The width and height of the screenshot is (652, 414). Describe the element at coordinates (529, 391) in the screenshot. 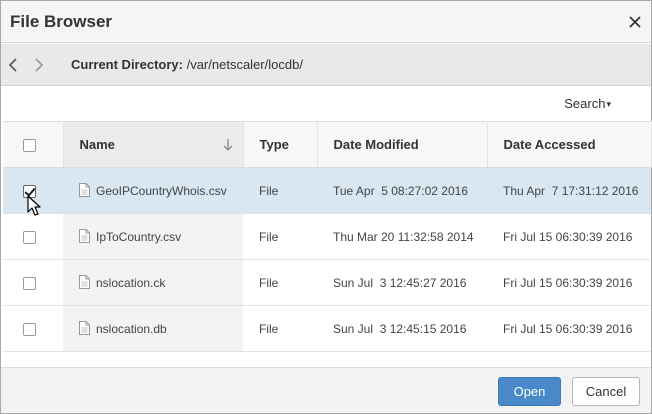

I see `open-button: Open` at that location.